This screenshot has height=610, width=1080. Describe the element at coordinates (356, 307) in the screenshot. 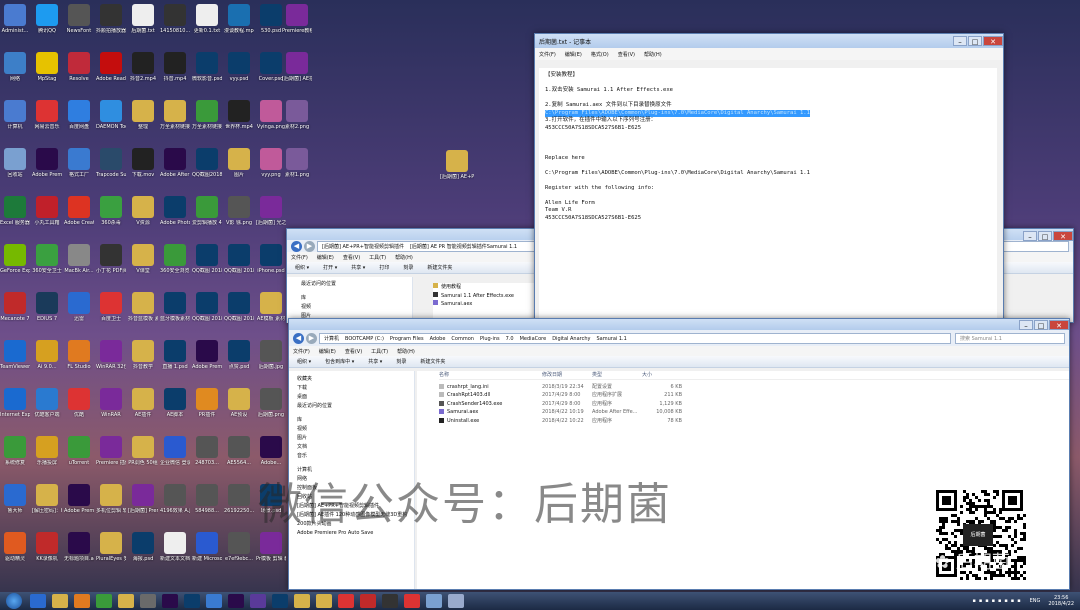

I see `nav-item: 视频` at that location.